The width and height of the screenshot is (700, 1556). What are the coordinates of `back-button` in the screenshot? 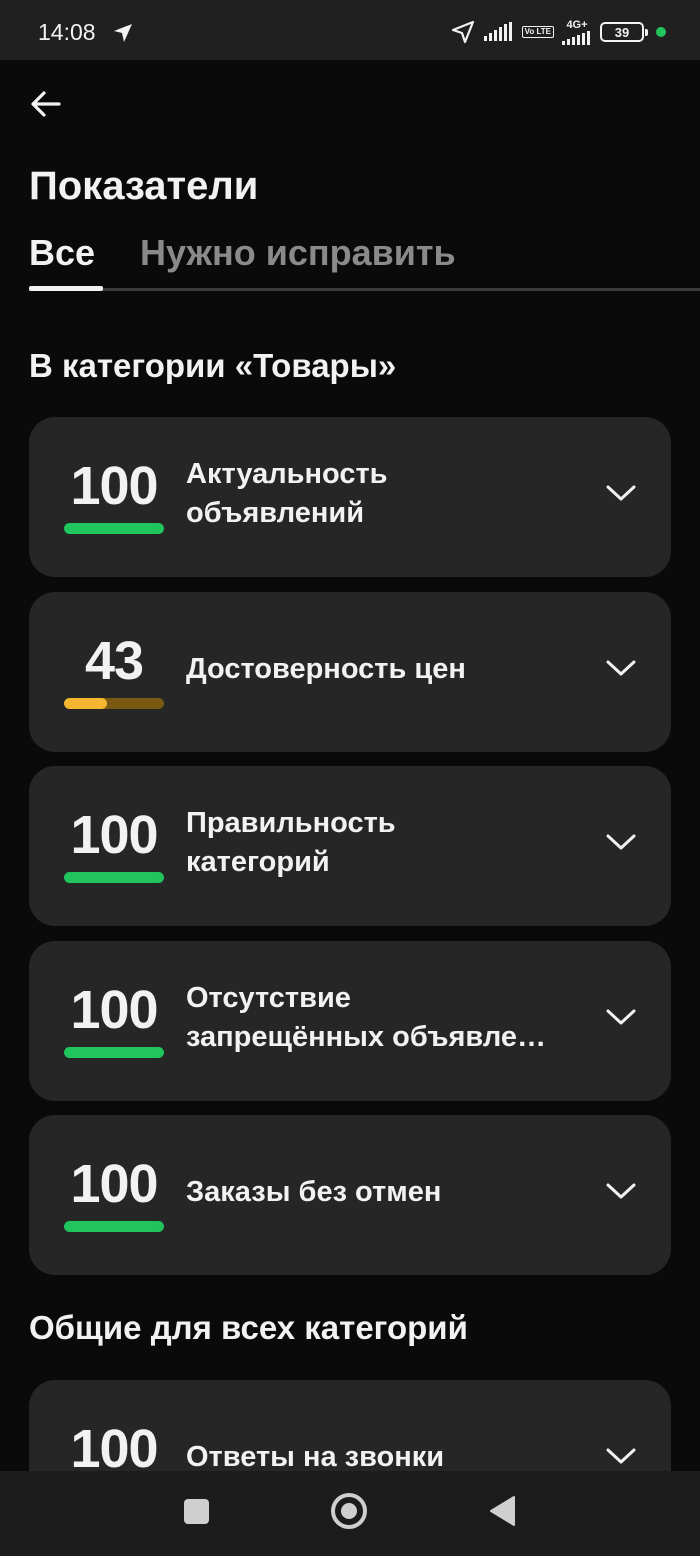 It's located at (46, 104).